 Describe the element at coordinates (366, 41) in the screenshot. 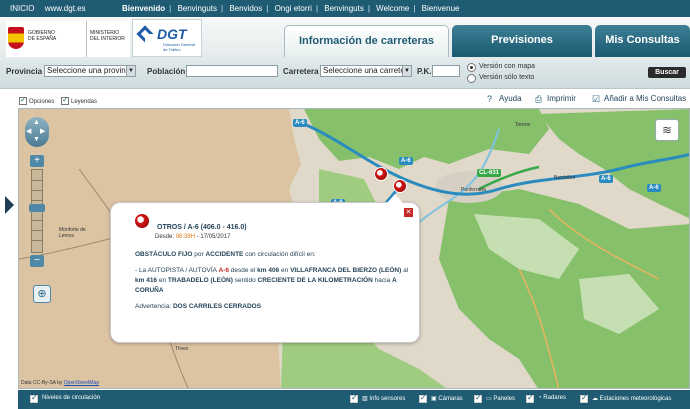

I see `tab-informacion-carreteras: Información de carreteras` at that location.